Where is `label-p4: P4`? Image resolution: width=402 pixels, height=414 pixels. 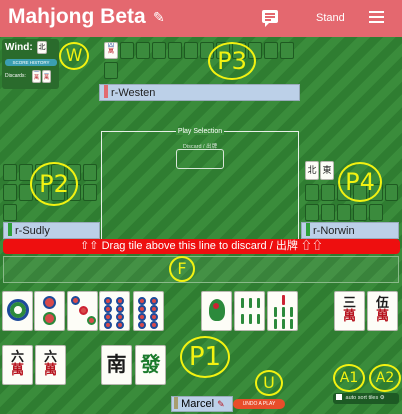
label-p4: P4 is located at coordinates (360, 182).